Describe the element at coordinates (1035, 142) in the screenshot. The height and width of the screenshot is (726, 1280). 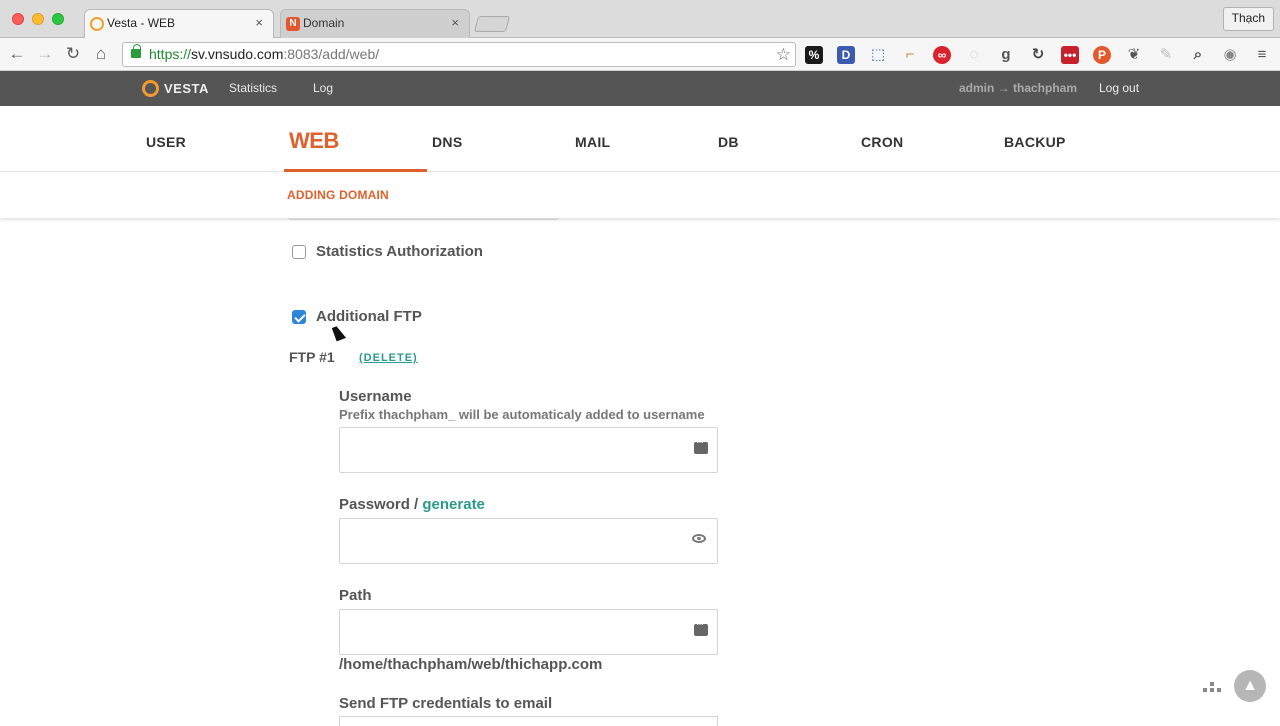
I see `mainnav-backup: BACKUP` at that location.